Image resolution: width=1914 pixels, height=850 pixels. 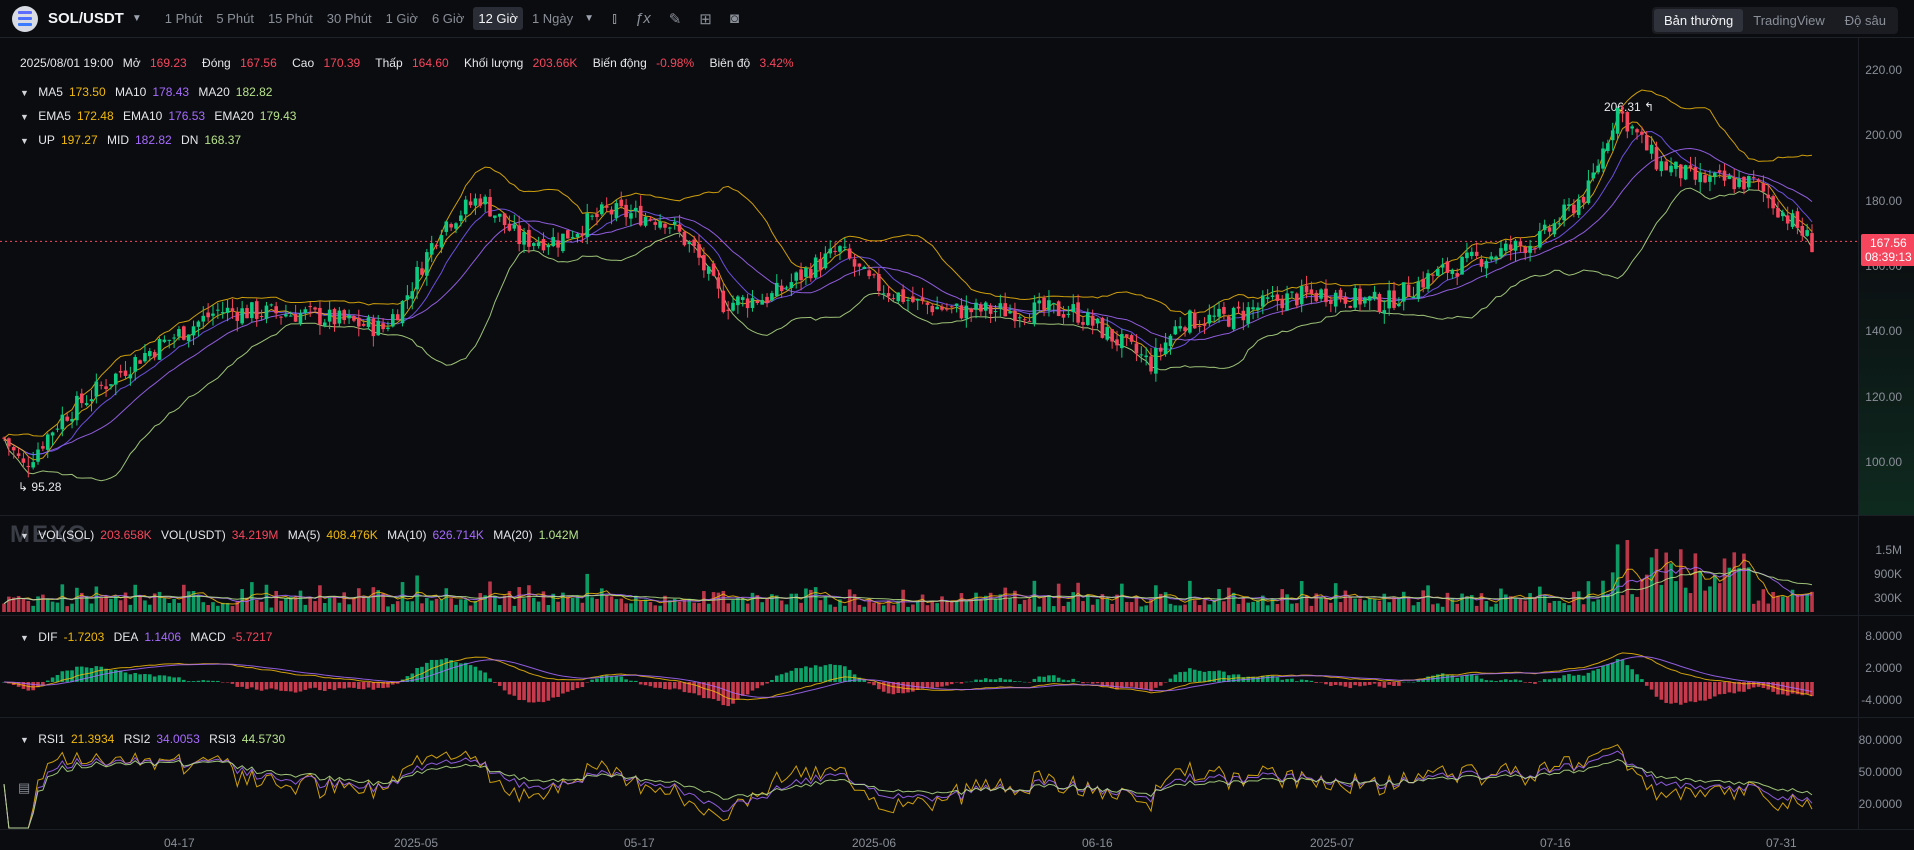 What do you see at coordinates (908, 676) in the screenshot?
I see `dif-line` at bounding box center [908, 676].